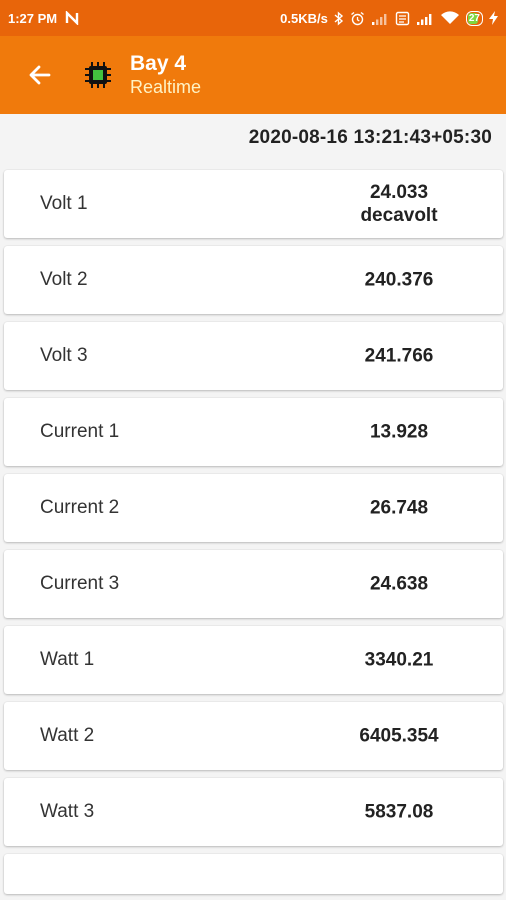  Describe the element at coordinates (166, 87) in the screenshot. I see `page-subtitle: Realtime` at that location.